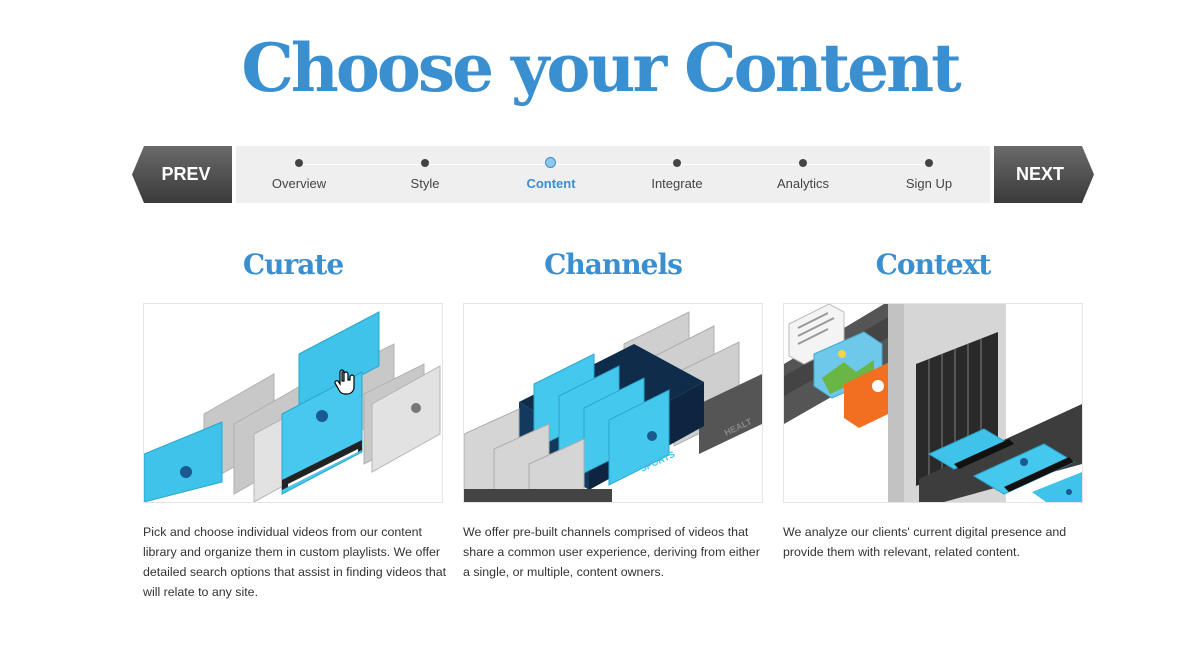 The height and width of the screenshot is (670, 1200). I want to click on step-analytics: Analytics, so click(803, 174).